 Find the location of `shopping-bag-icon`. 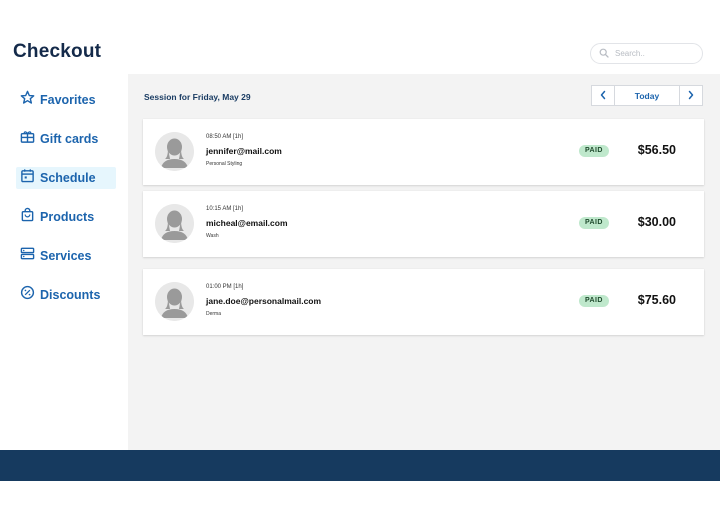

shopping-bag-icon is located at coordinates (27, 217).